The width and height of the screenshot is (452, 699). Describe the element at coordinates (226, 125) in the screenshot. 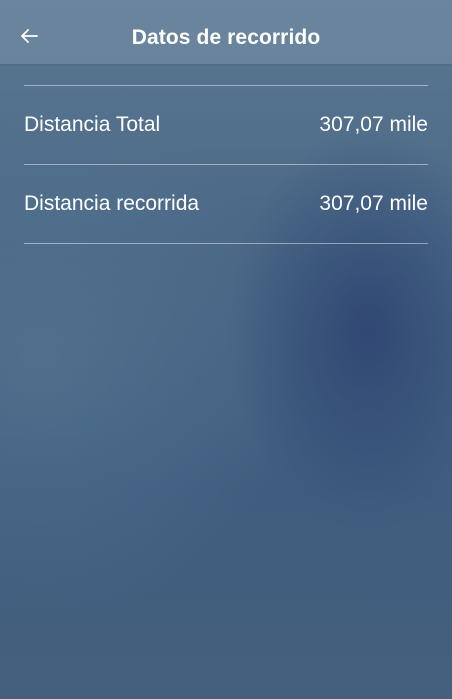

I see `list-item-total-distance: Distancia Total 307,07 mile` at that location.